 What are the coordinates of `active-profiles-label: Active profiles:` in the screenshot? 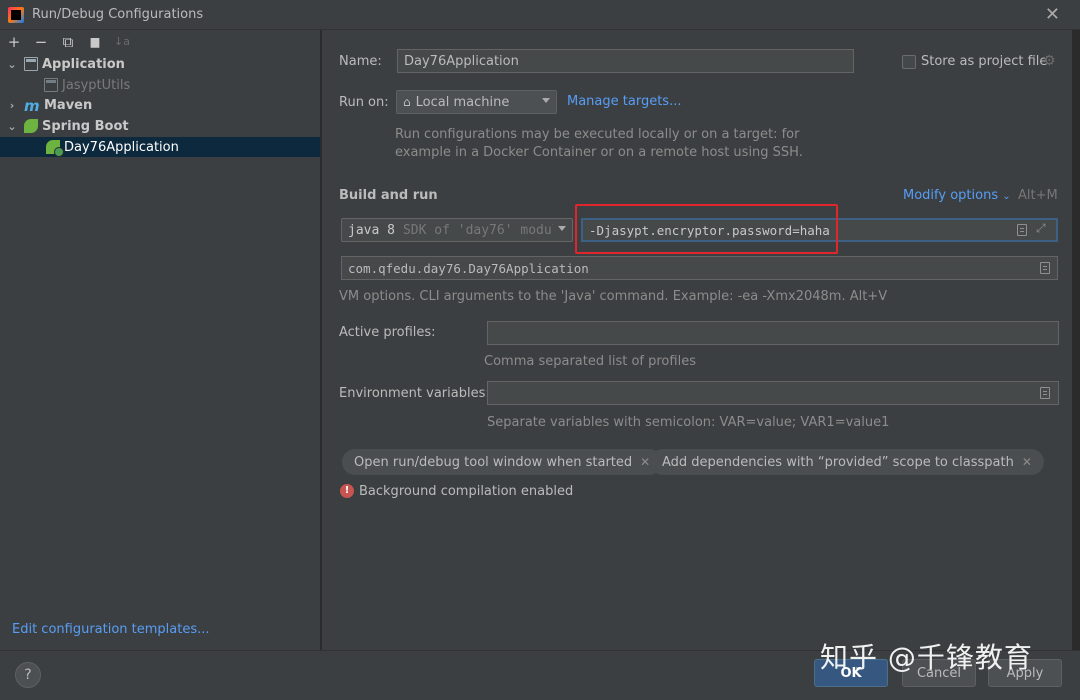 It's located at (387, 332).